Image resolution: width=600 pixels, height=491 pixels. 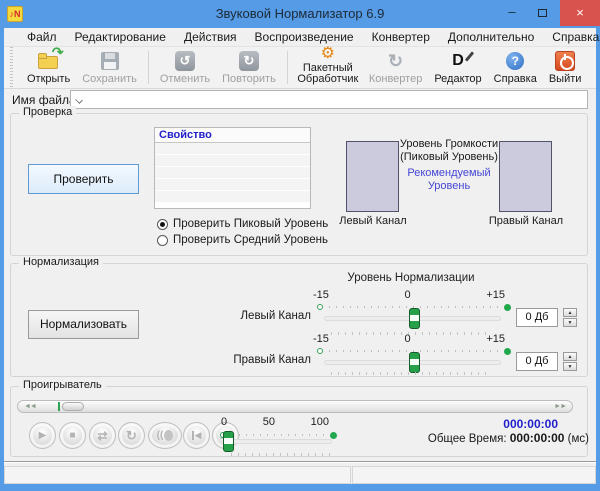 What do you see at coordinates (224, 422) in the screenshot?
I see `volume-scale-0: 0` at bounding box center [224, 422].